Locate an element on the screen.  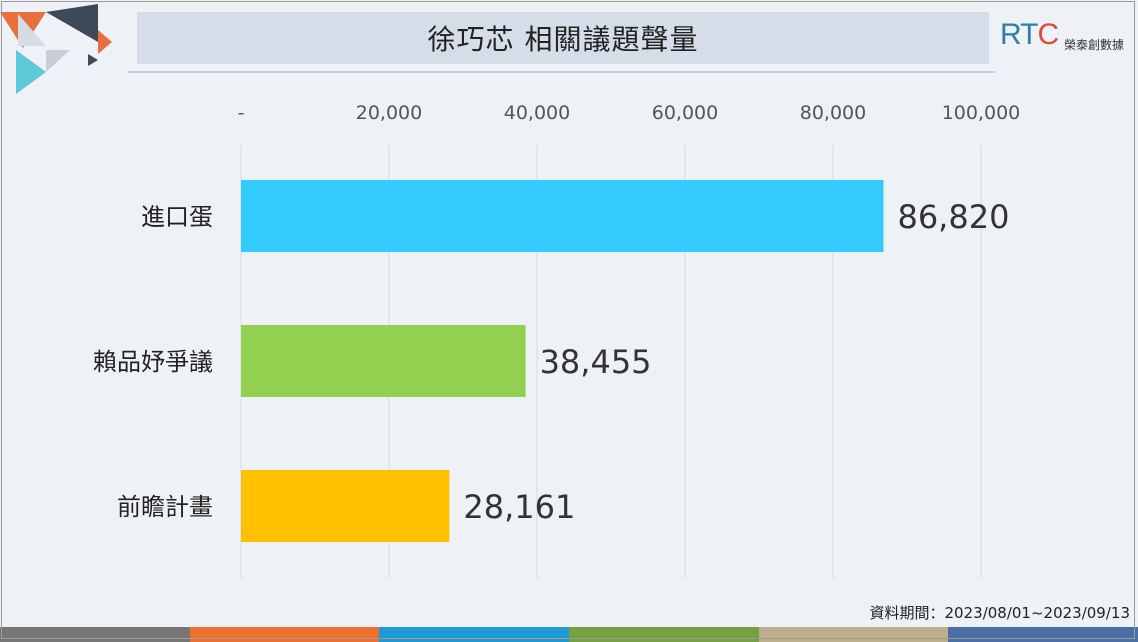
x-tick-label-0: - is located at coordinates (241, 113).